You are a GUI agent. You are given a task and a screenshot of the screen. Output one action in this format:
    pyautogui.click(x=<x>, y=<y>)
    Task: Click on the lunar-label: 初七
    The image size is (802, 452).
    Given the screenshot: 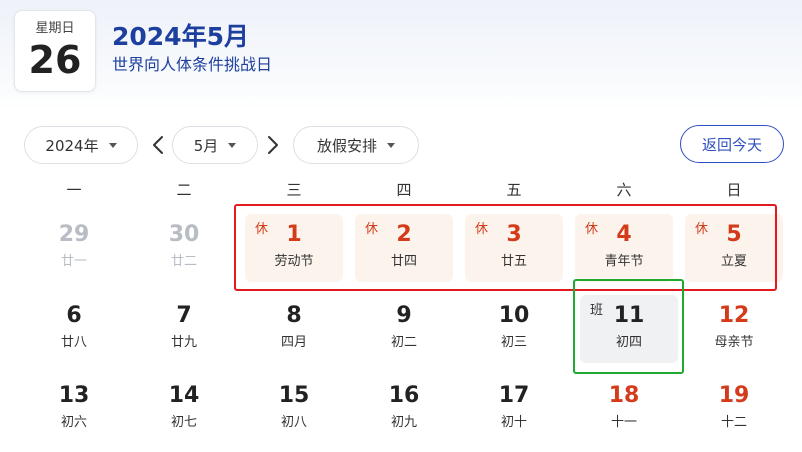 What is the action you would take?
    pyautogui.click(x=183, y=422)
    